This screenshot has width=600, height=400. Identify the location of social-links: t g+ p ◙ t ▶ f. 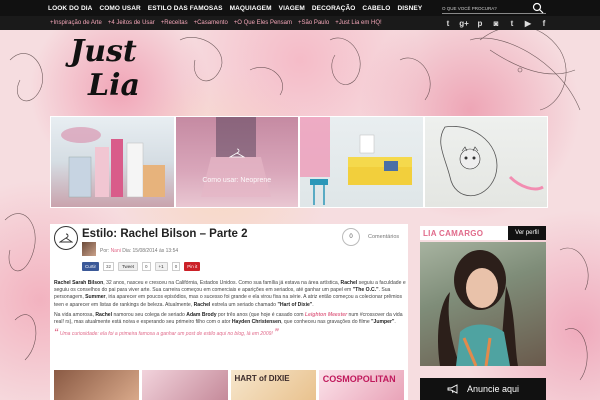
(498, 23).